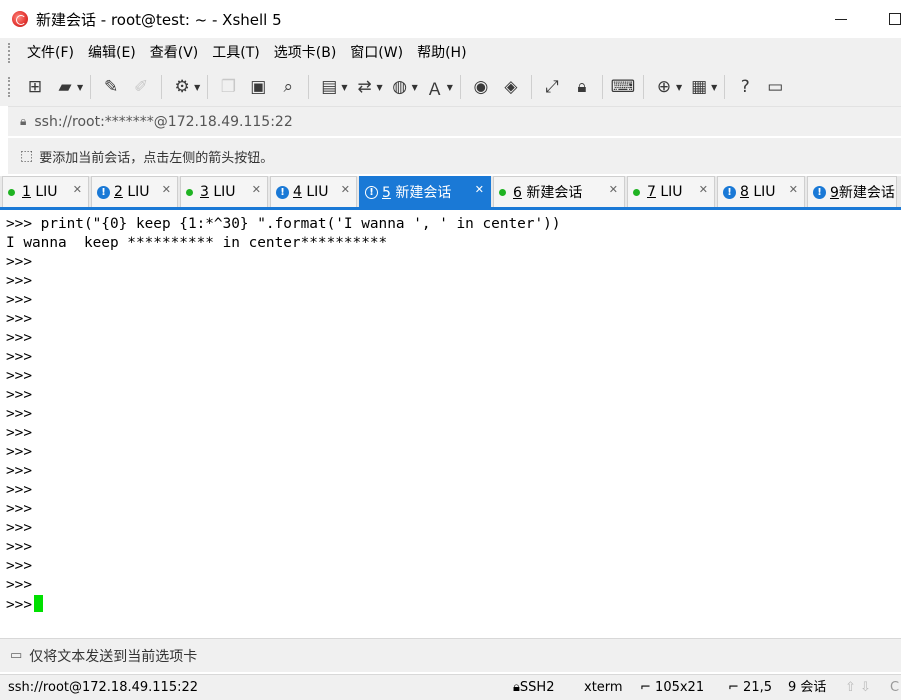 The height and width of the screenshot is (700, 901). What do you see at coordinates (807, 687) in the screenshot?
I see `status-sessions: 9 会话` at bounding box center [807, 687].